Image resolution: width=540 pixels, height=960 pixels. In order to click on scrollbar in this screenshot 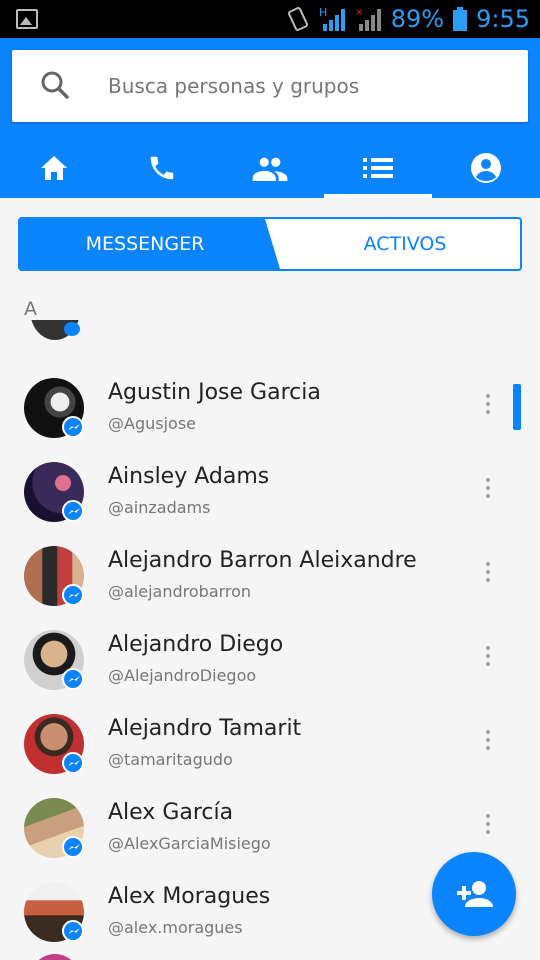, I will do `click(517, 407)`.